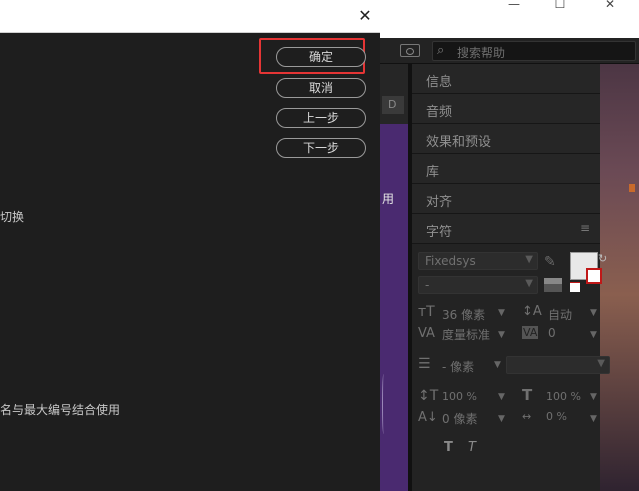 Image resolution: width=639 pixels, height=491 pixels. What do you see at coordinates (190, 16) in the screenshot?
I see `dialog-titlebar: ✕` at bounding box center [190, 16].